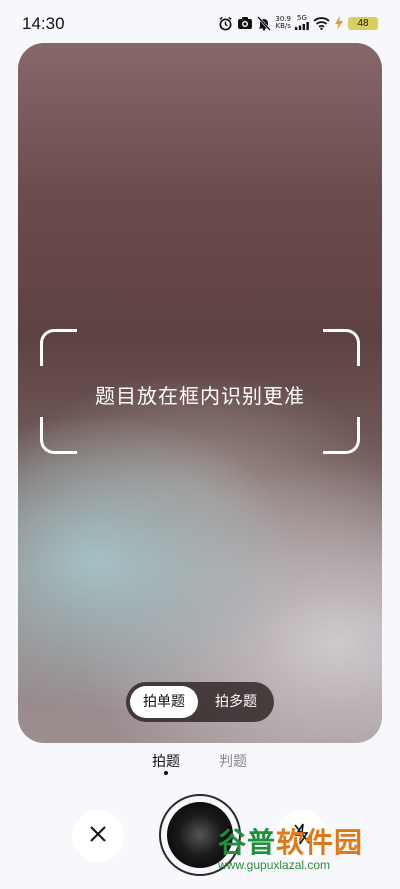 The width and height of the screenshot is (400, 889). What do you see at coordinates (274, 865) in the screenshot?
I see `watermark-url: www.gupuxlazal.com` at bounding box center [274, 865].